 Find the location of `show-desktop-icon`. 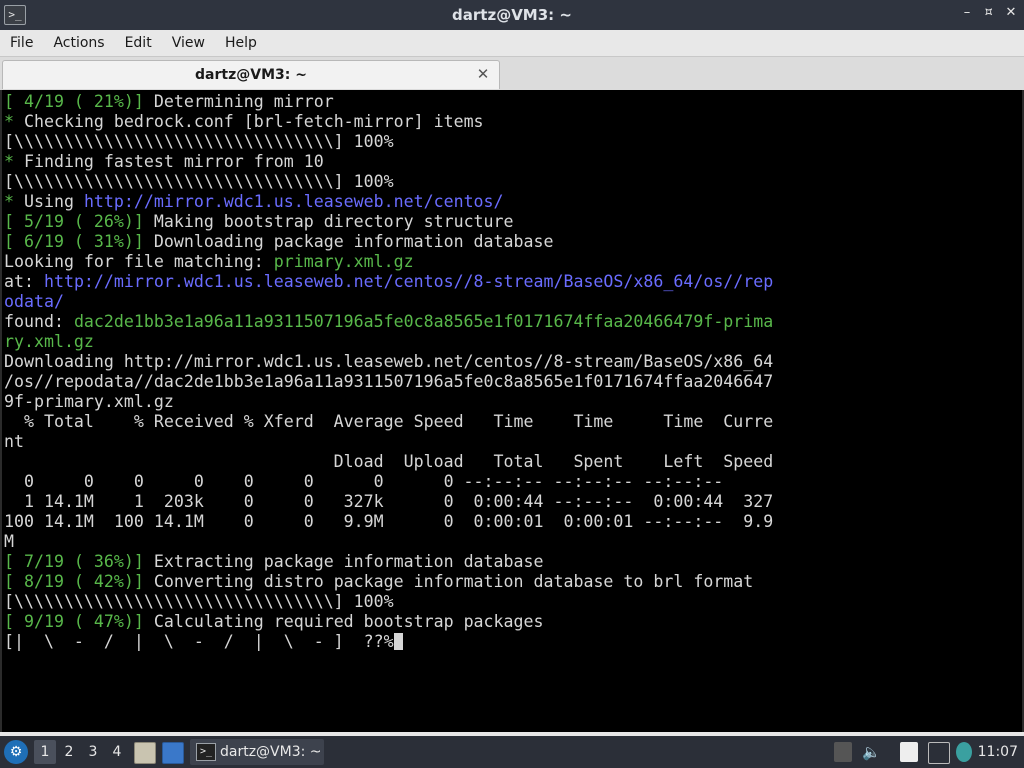

show-desktop-icon is located at coordinates (173, 753).